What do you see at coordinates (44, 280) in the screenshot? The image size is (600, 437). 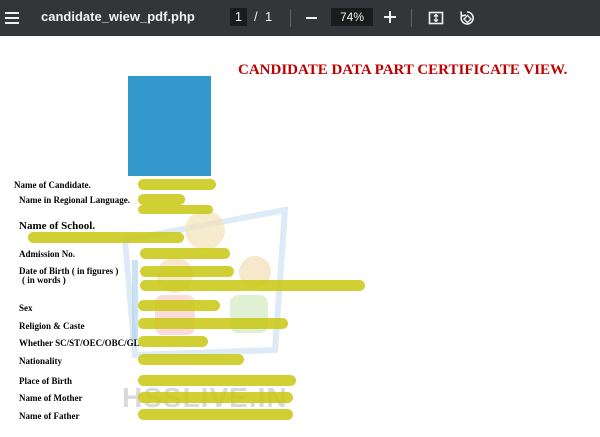 I see `label-dob-words: ( in words )` at bounding box center [44, 280].